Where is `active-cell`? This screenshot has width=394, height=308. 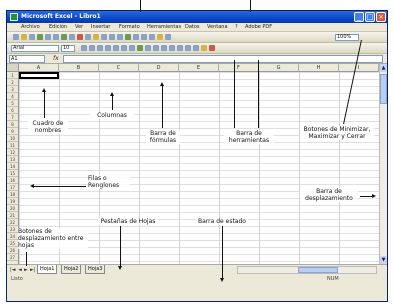 active-cell is located at coordinates (39, 75).